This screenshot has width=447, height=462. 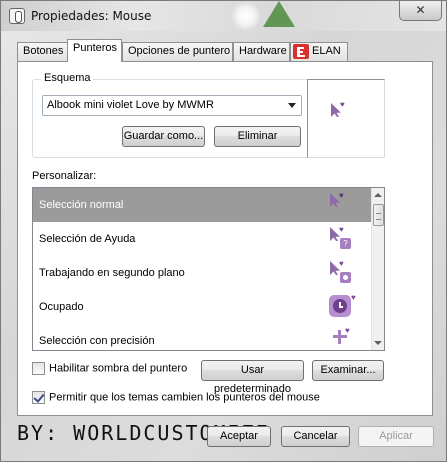 I want to click on list-item-label: Selección con precisión, so click(x=97, y=341).